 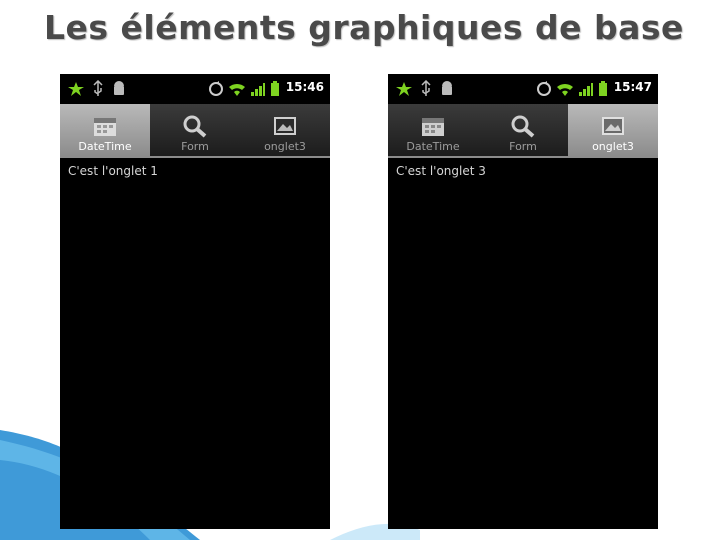 I want to click on tab-content-text: C'est l'onglet 1, so click(x=113, y=171).